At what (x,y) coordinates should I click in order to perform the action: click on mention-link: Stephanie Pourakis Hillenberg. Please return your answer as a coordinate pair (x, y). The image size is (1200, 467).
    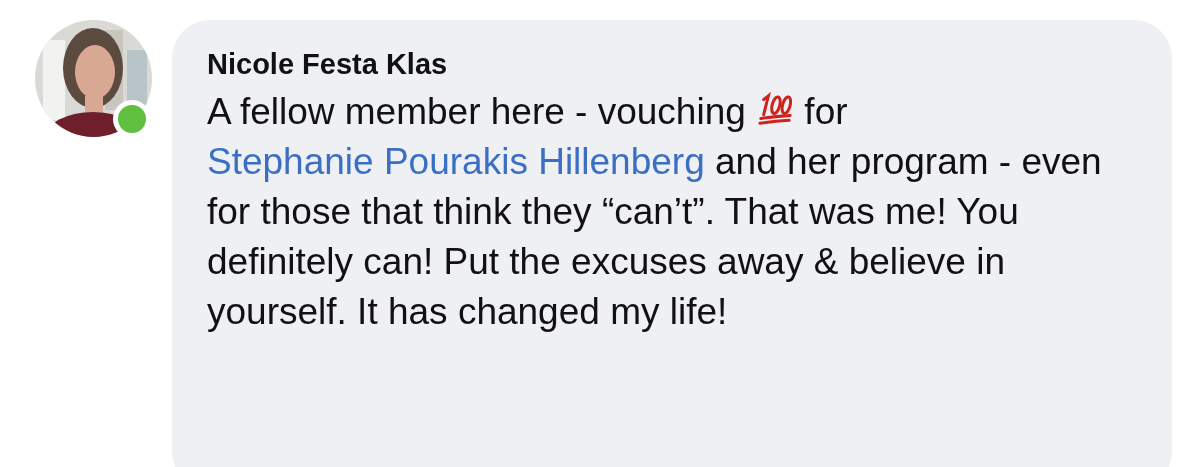
    Looking at the image, I should click on (456, 161).